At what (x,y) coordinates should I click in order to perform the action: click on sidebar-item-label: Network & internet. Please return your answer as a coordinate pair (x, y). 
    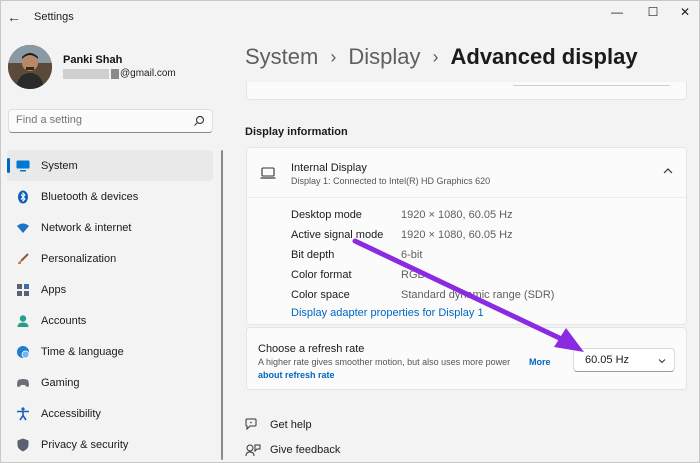
    Looking at the image, I should click on (86, 227).